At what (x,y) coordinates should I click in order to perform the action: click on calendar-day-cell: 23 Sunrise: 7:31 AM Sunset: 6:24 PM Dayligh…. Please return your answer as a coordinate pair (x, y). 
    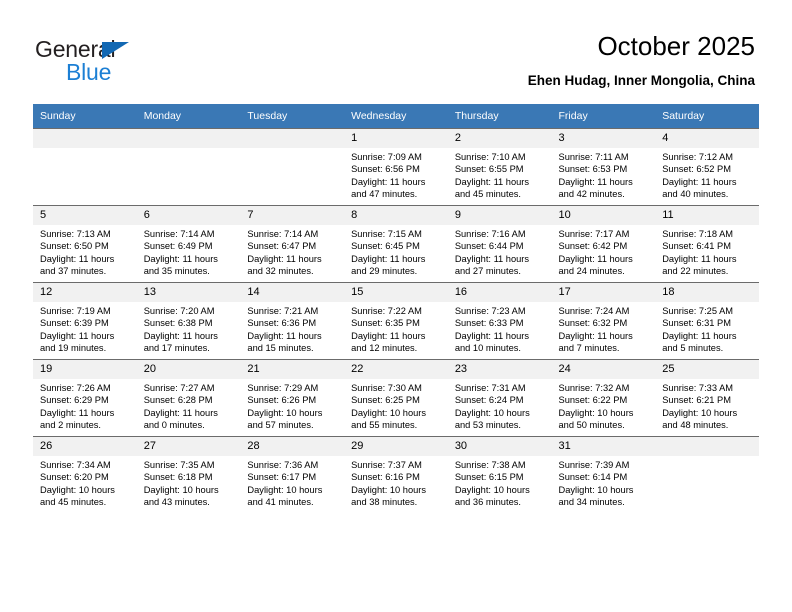
    Looking at the image, I should click on (499, 398).